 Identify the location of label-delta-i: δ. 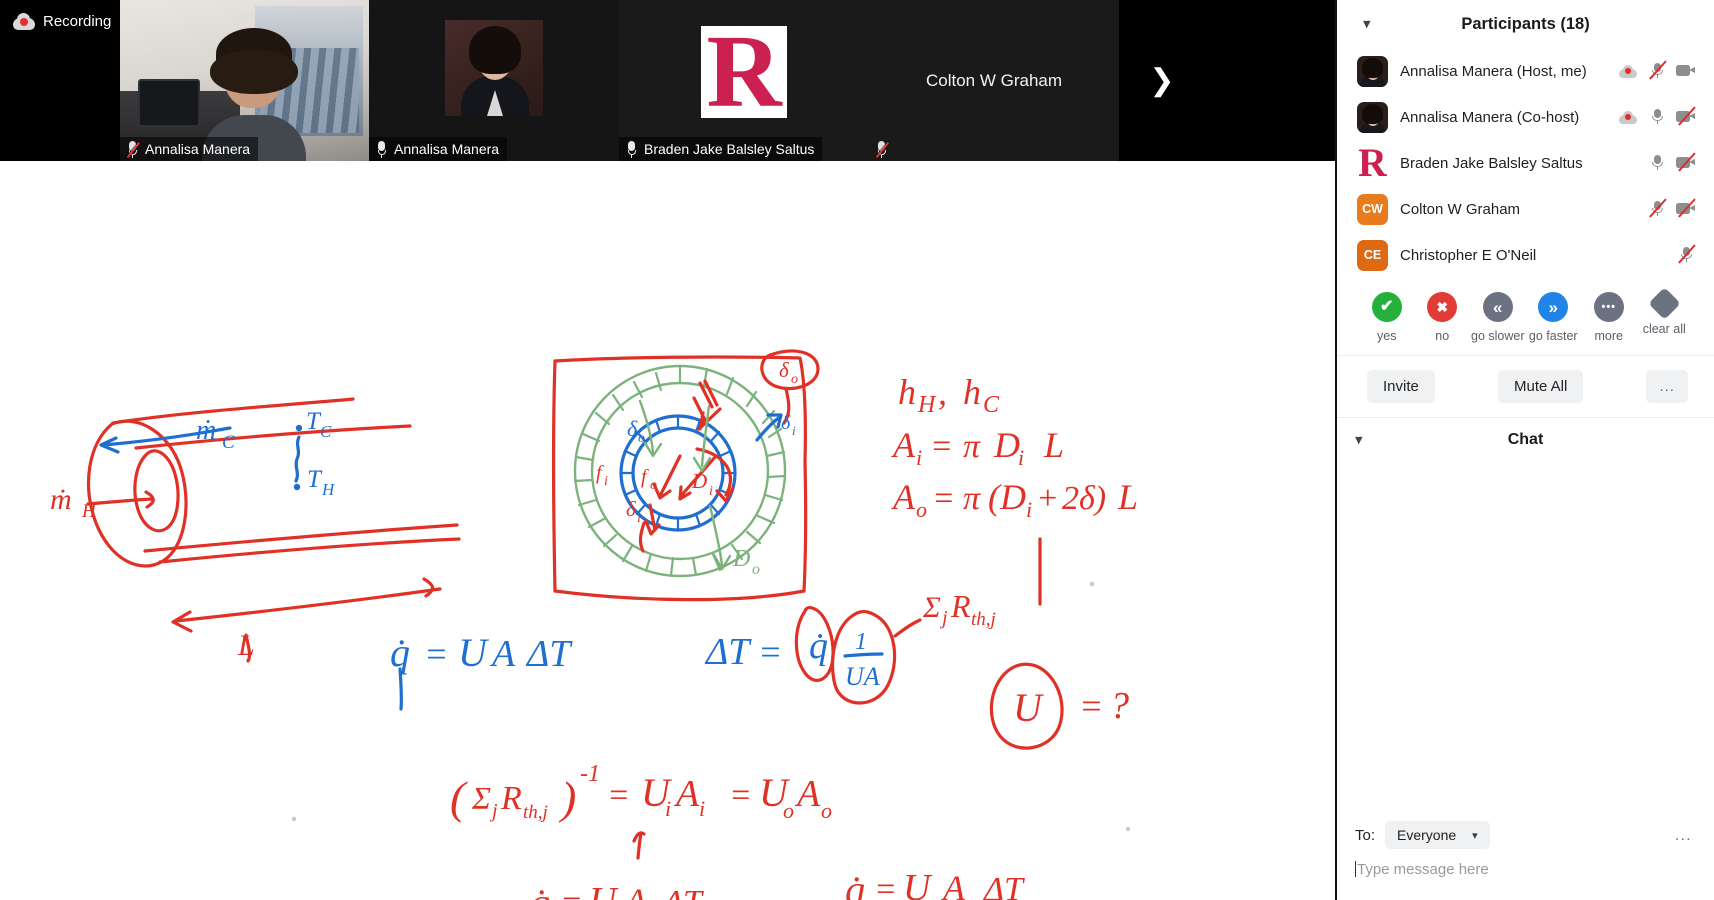
(786, 423).